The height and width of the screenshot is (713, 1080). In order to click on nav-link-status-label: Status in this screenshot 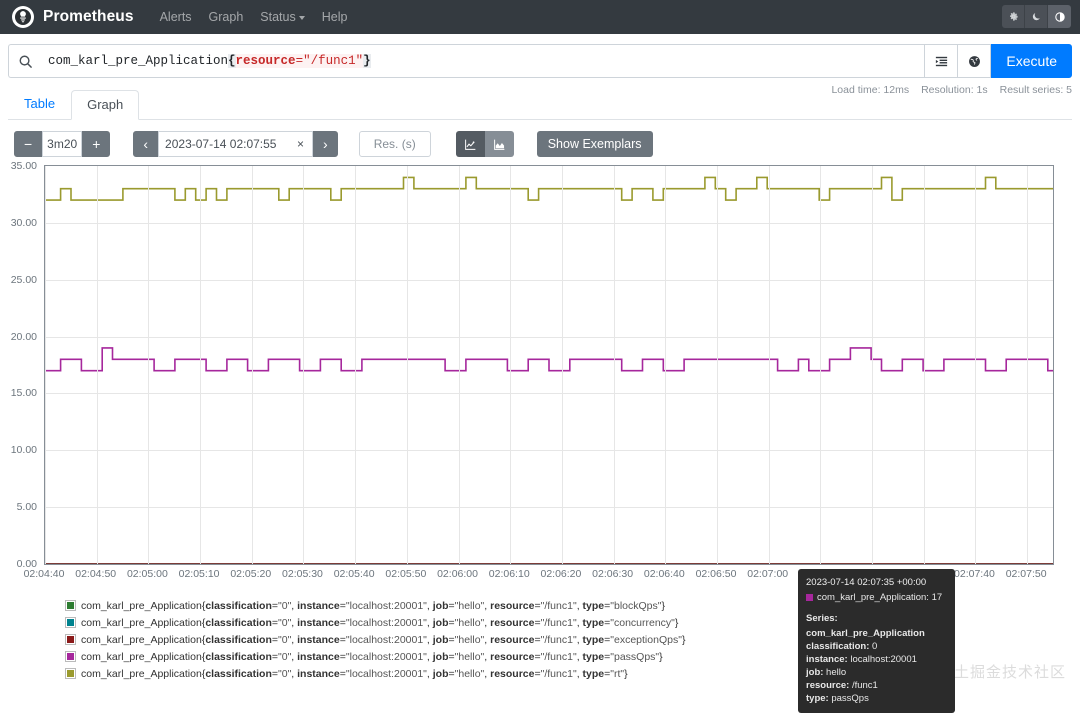, I will do `click(278, 17)`.